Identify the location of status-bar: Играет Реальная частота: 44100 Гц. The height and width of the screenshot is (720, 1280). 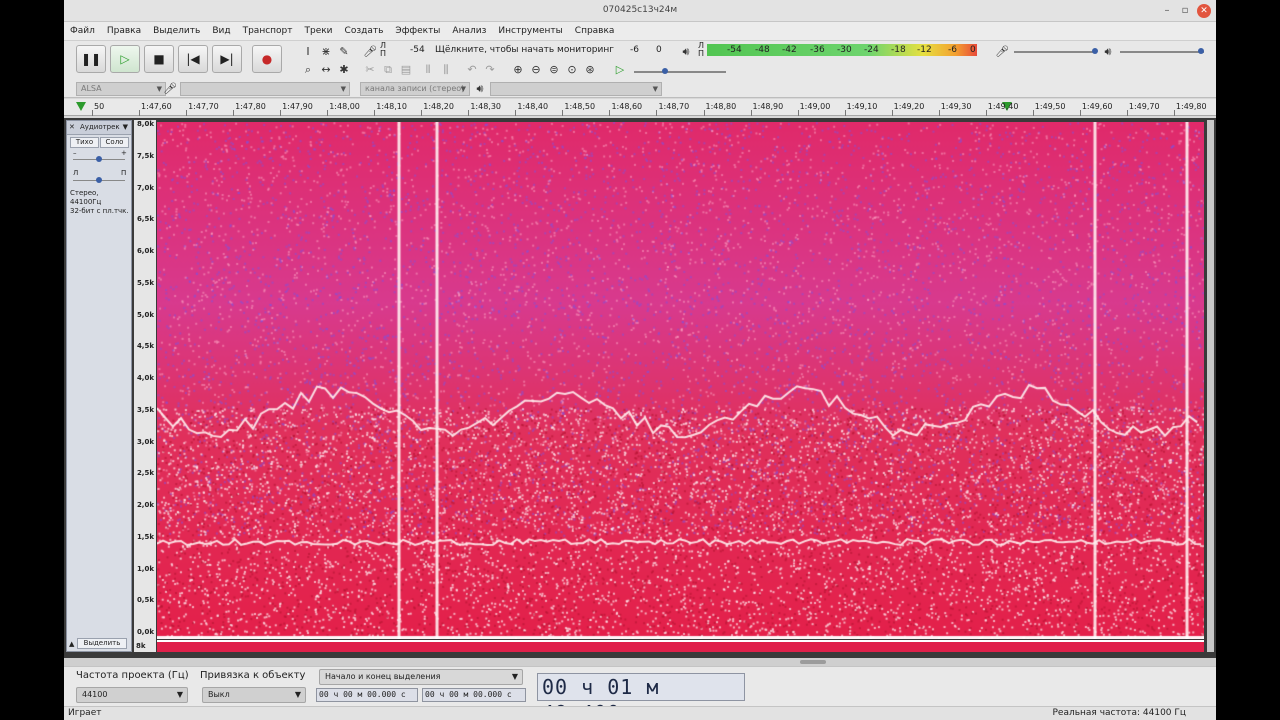
(640, 713).